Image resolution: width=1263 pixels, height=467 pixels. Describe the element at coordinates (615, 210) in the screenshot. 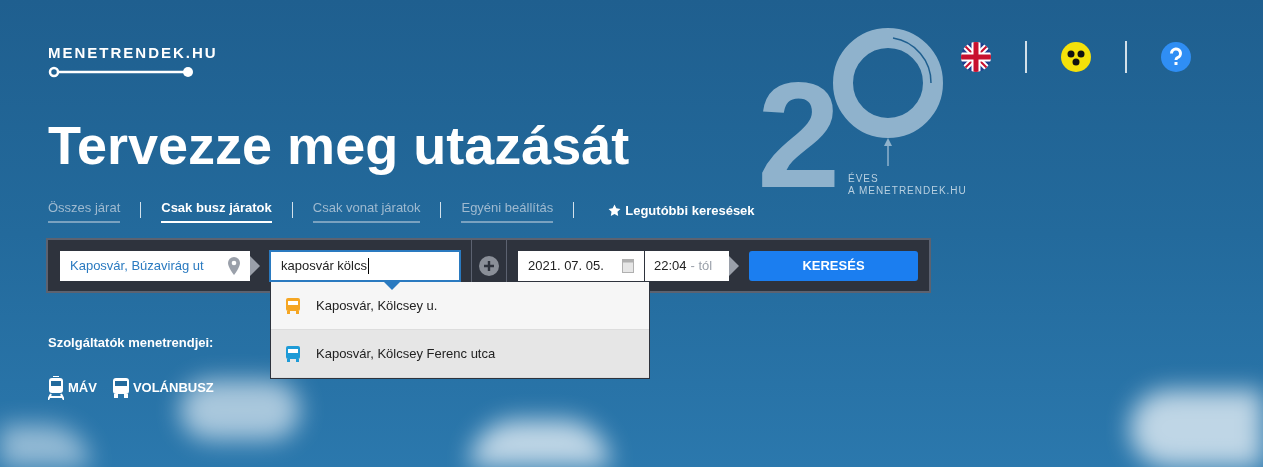

I see `star-icon` at that location.